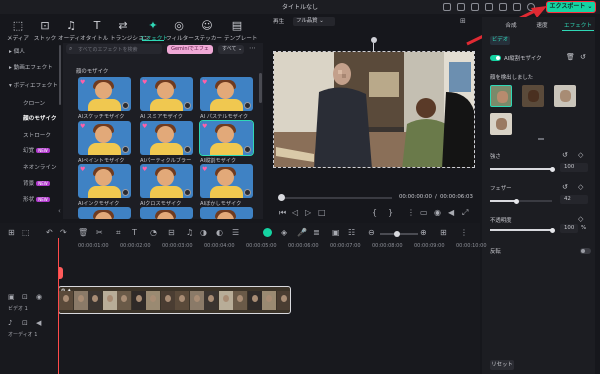  I want to click on mark-out-icon: }, so click(390, 212).